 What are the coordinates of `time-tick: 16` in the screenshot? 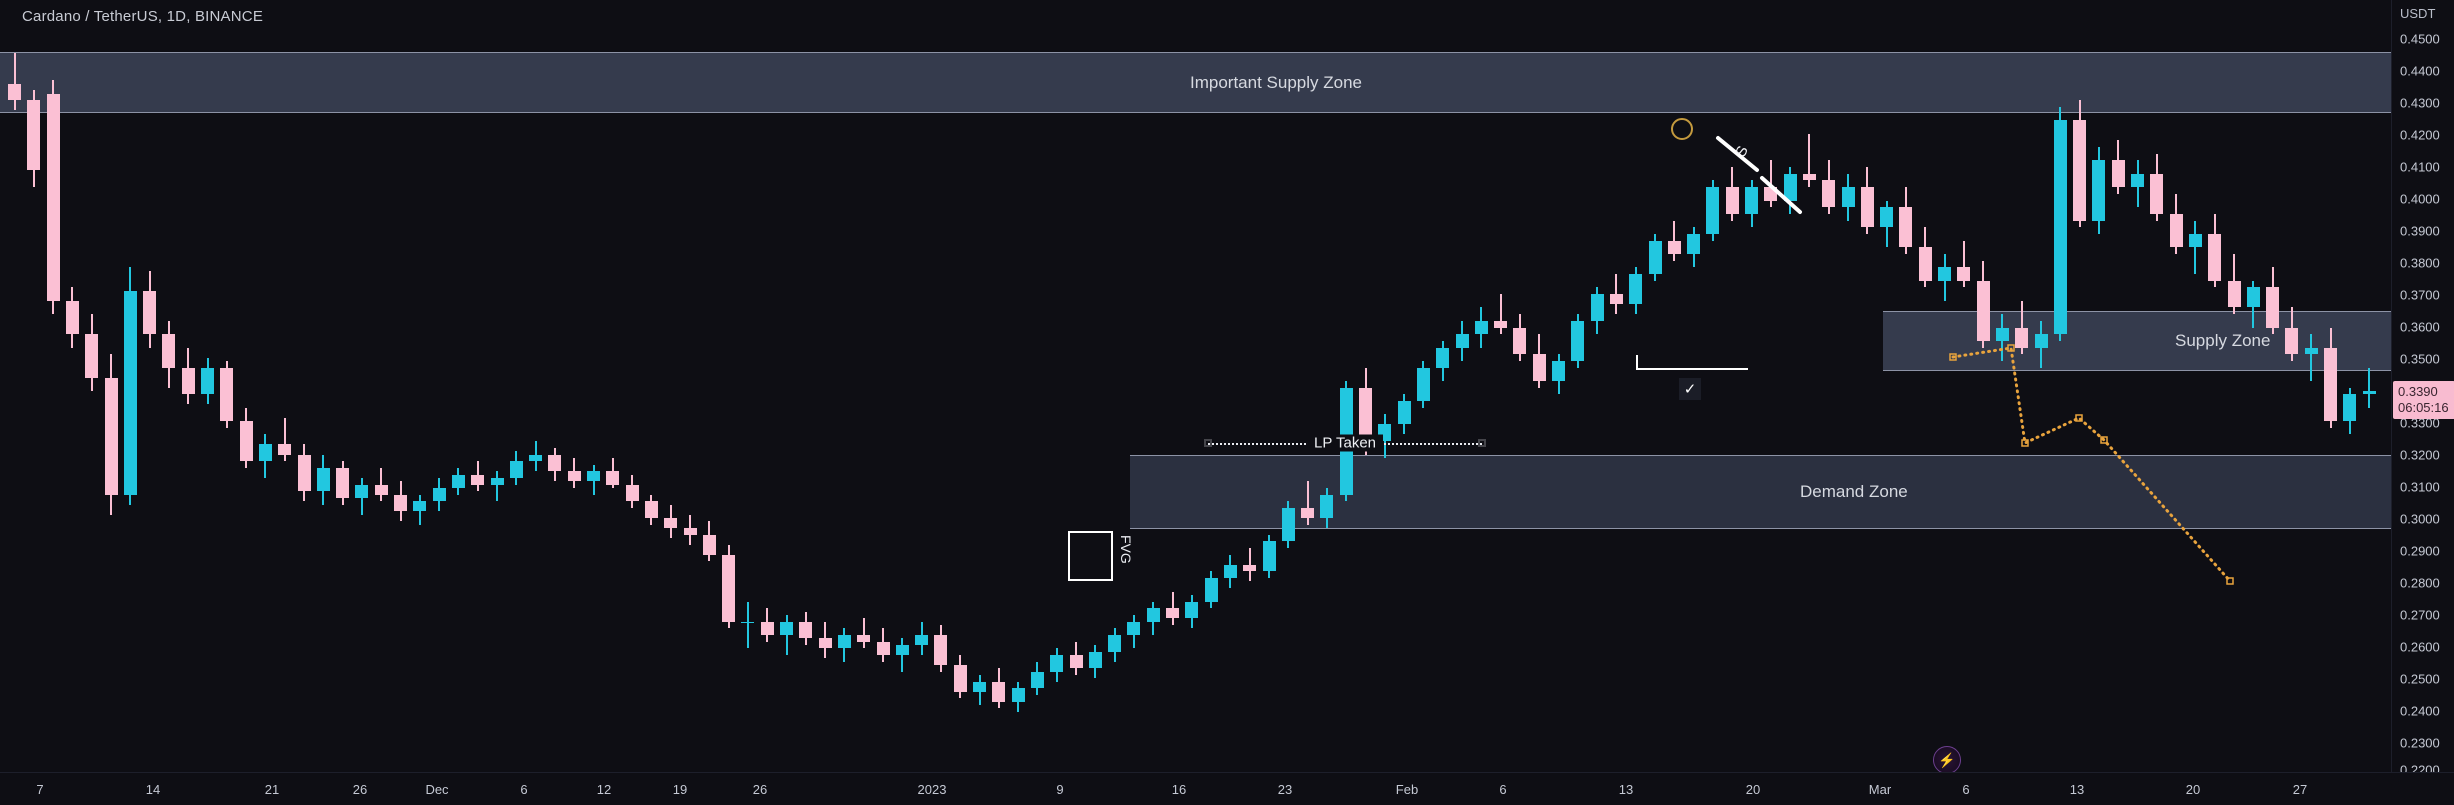 It's located at (1179, 789).